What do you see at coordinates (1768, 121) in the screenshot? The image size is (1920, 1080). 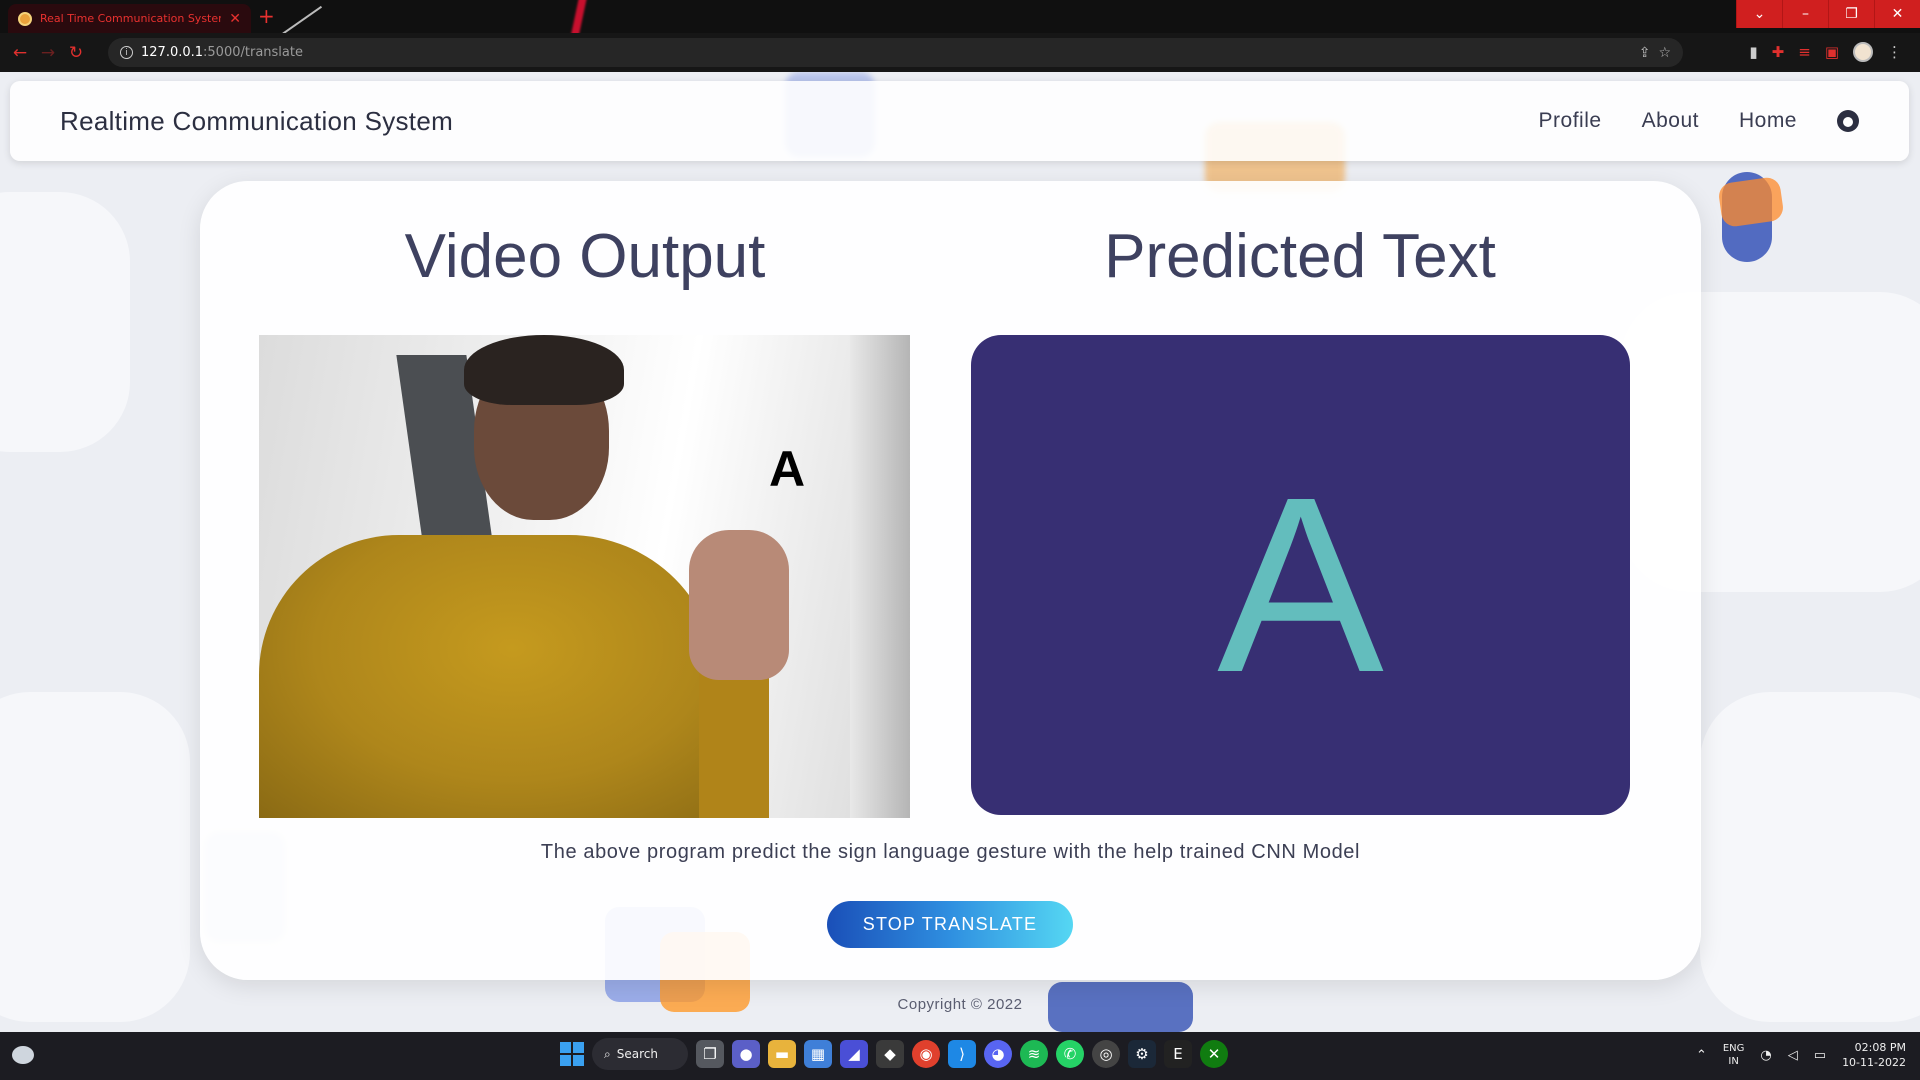 I see `nav-link-home: Home` at bounding box center [1768, 121].